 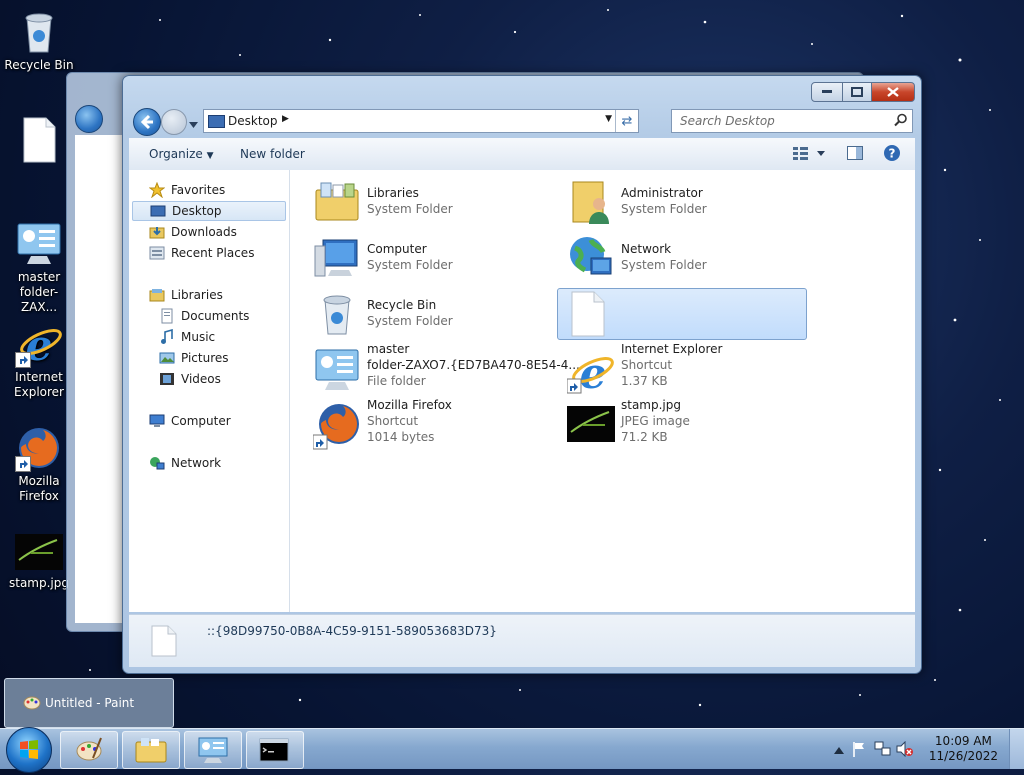 What do you see at coordinates (669, 201) in the screenshot?
I see `file-item-administrator: Administrator System Folder` at bounding box center [669, 201].